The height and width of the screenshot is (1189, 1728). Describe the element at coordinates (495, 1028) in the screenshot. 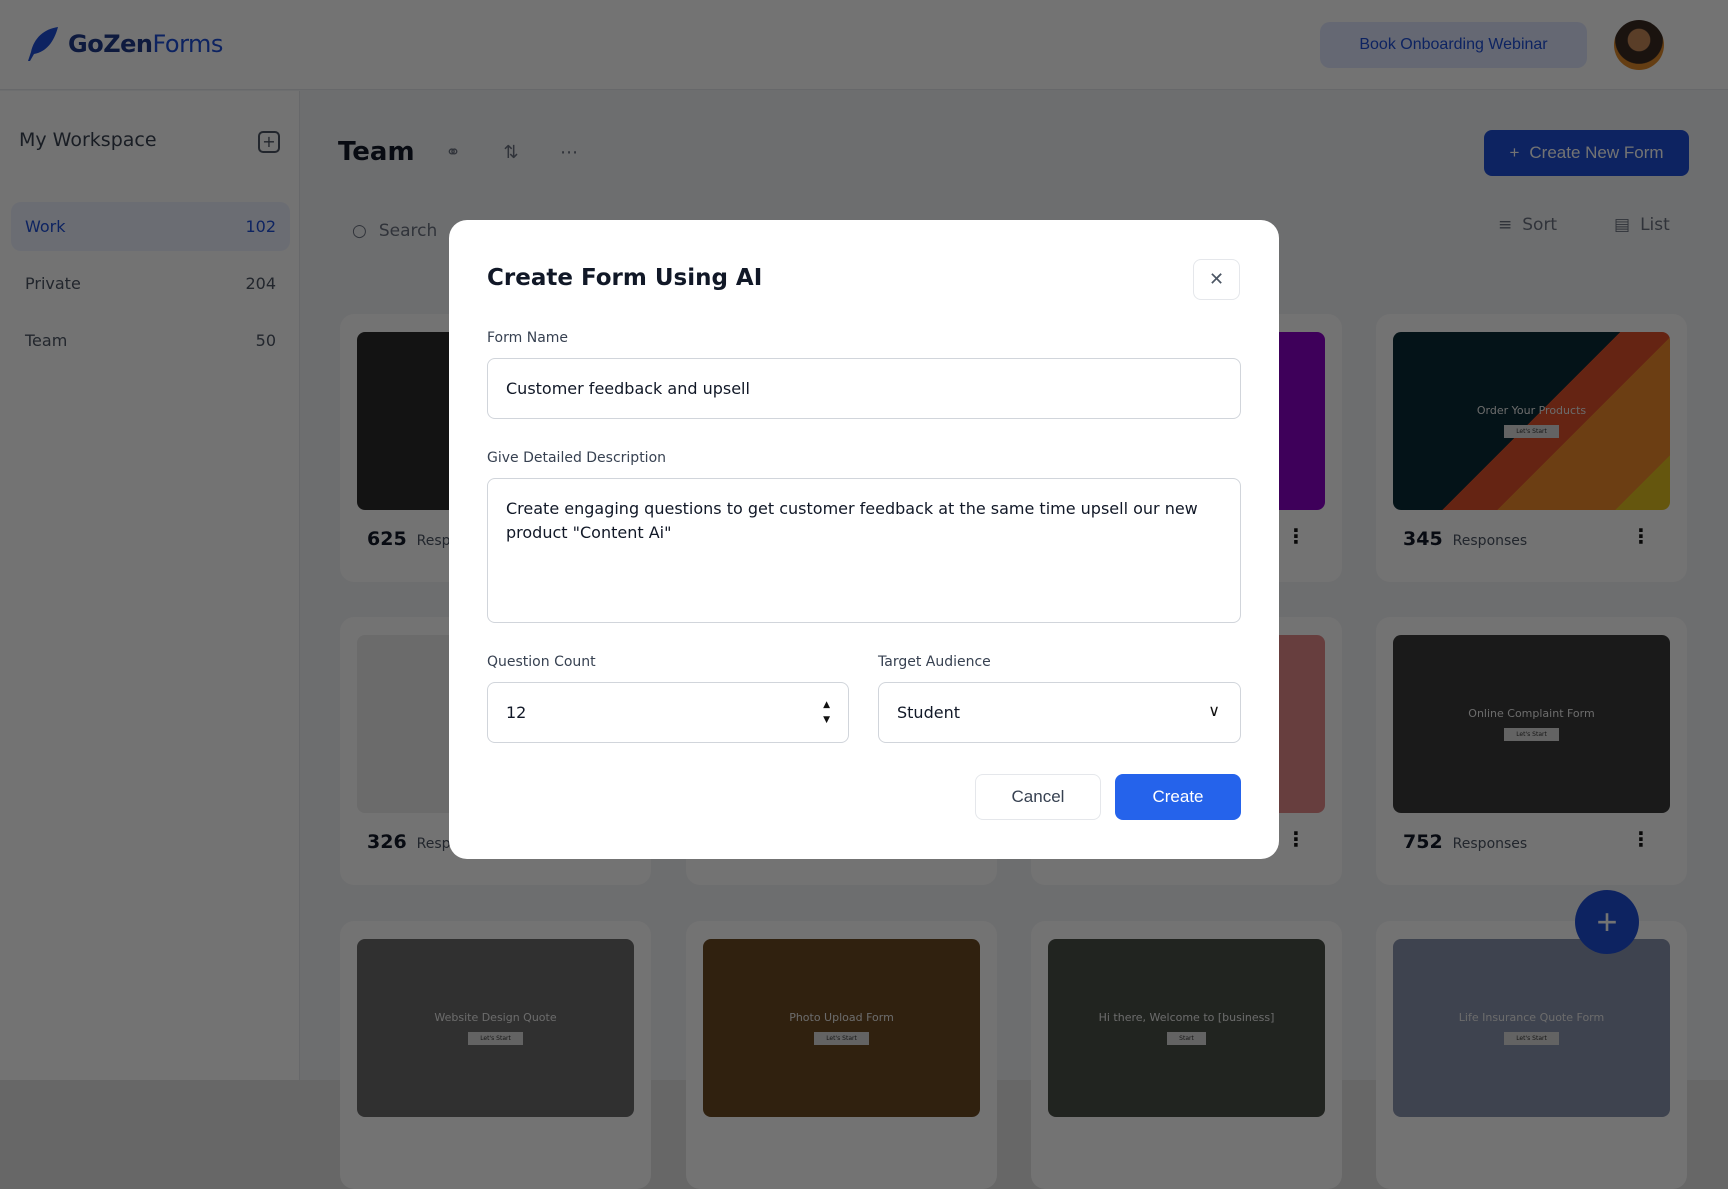

I see `form-thumbnail: Website Design Quote Let's Start` at that location.